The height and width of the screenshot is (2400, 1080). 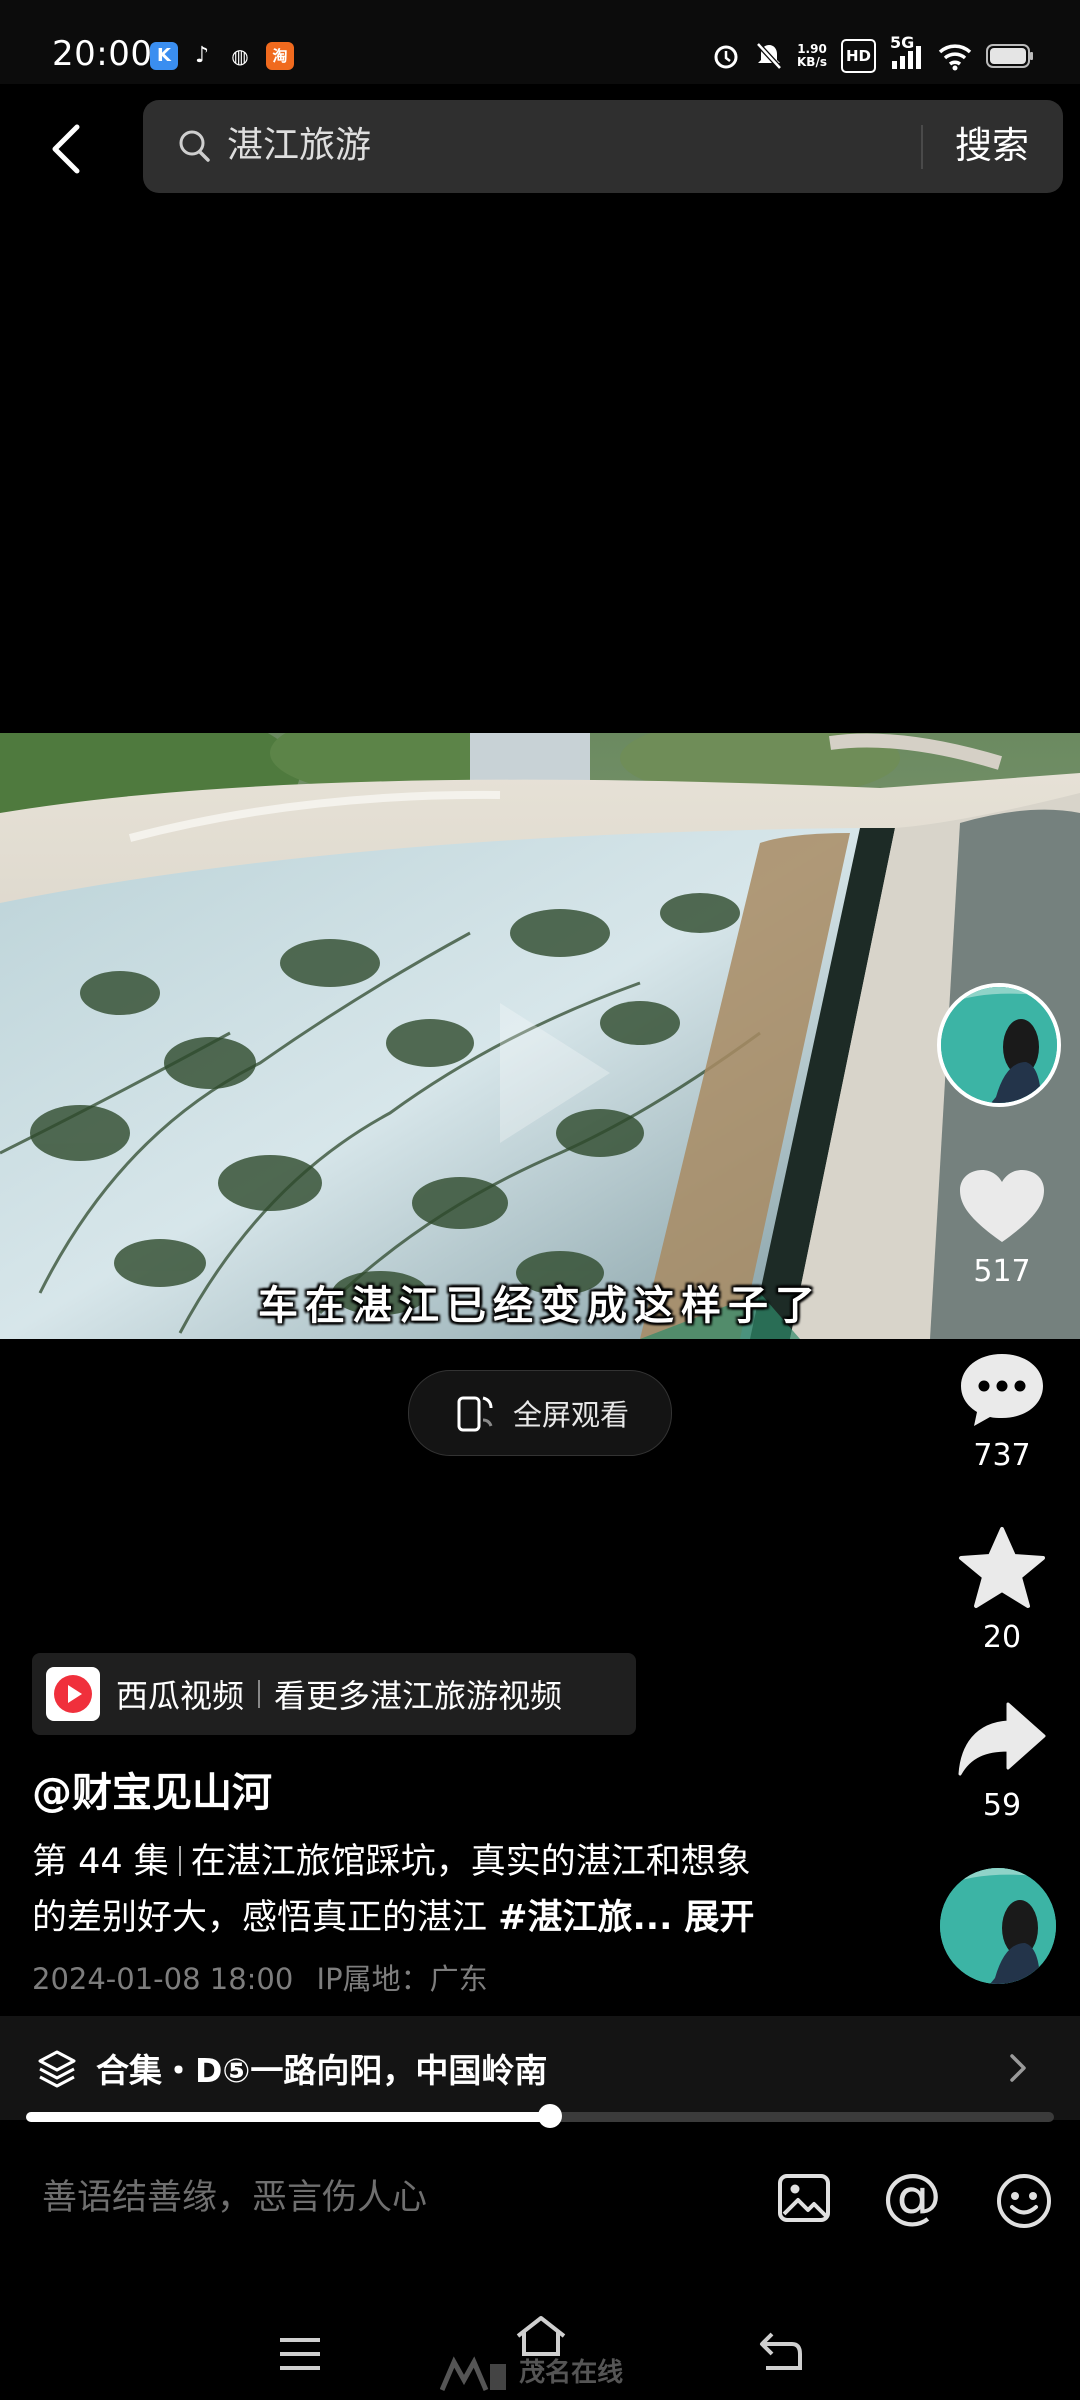 I want to click on status-icons: 1.90 KB/s HD 5G, so click(x=872, y=53).